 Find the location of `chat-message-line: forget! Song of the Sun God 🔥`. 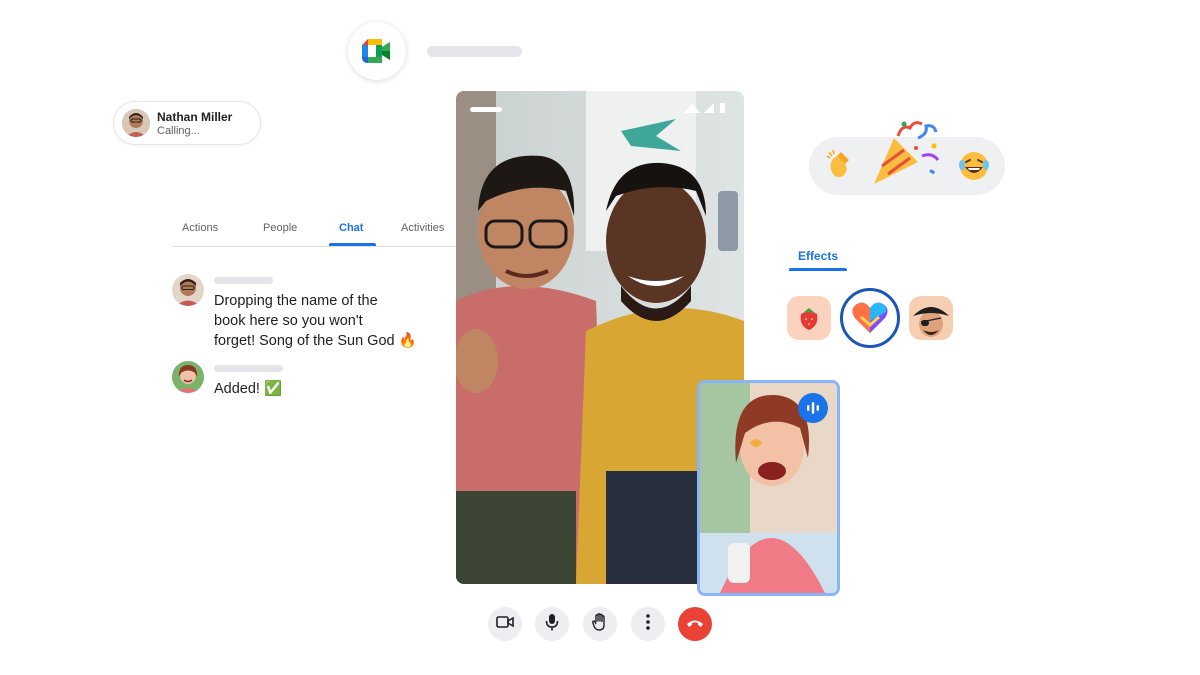

chat-message-line: forget! Song of the Sun God 🔥 is located at coordinates (315, 341).